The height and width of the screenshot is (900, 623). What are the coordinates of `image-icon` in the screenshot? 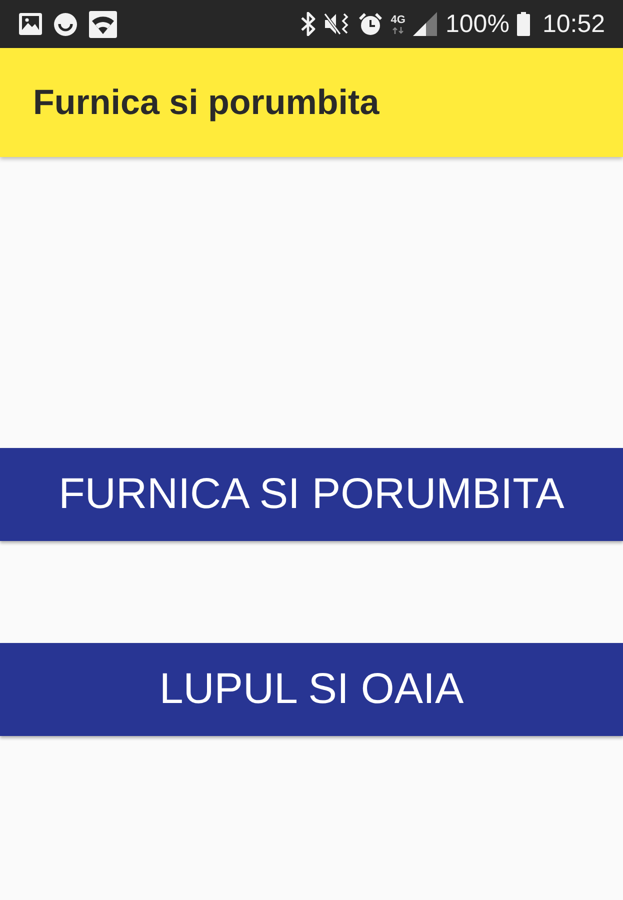 It's located at (30, 24).